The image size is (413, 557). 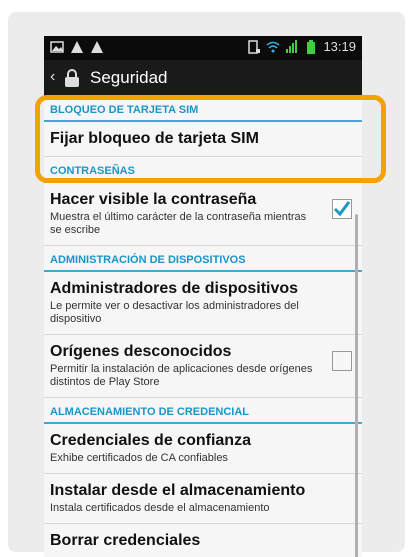 I want to click on scrollbar, so click(x=356, y=385).